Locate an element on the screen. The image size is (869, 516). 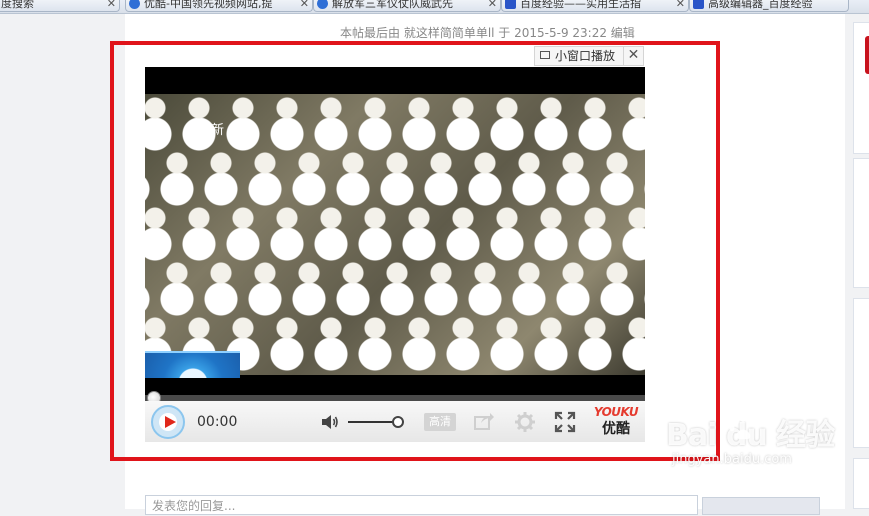
tab-label: 解放军三军仪仗队威武先 is located at coordinates (392, 5).